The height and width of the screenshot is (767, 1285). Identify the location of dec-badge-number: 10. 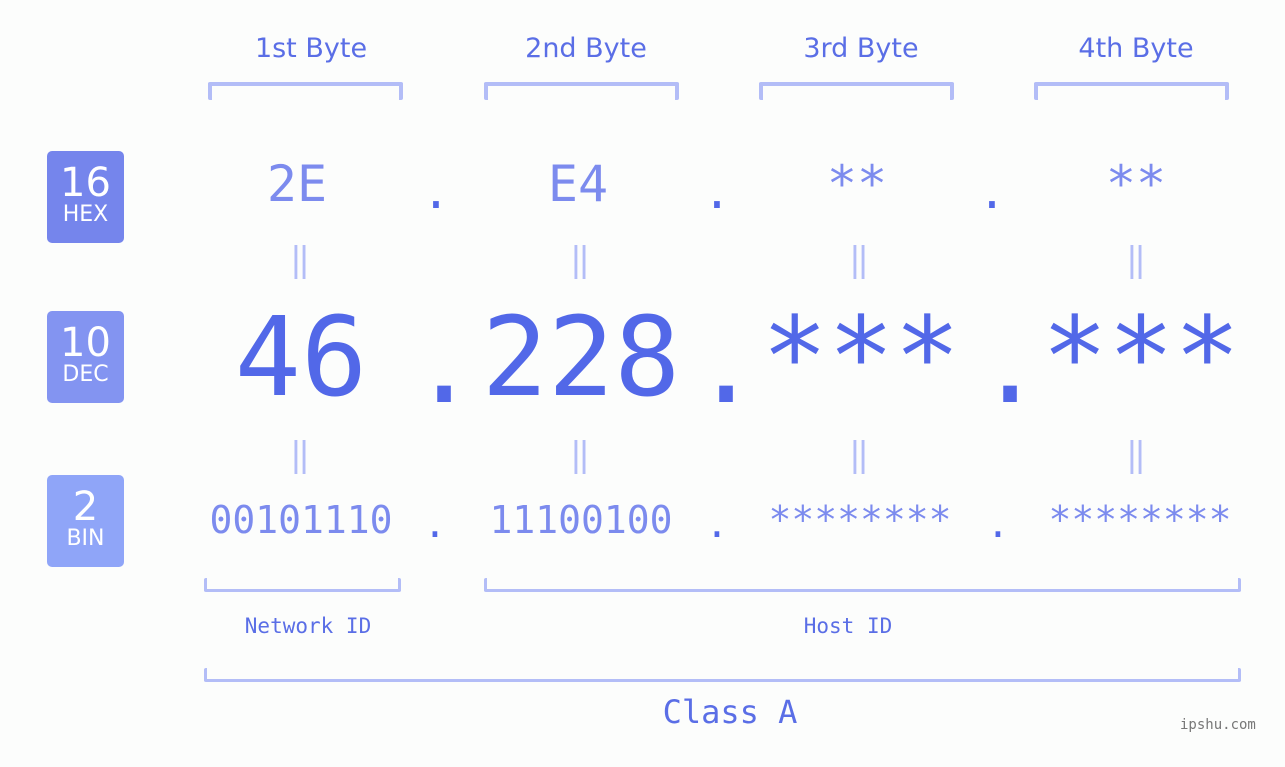
(85, 343).